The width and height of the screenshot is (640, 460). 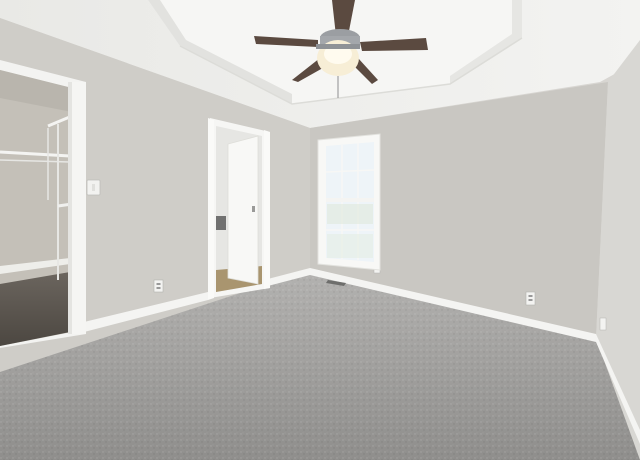 I want to click on closet-doorway, so click(x=43, y=204).